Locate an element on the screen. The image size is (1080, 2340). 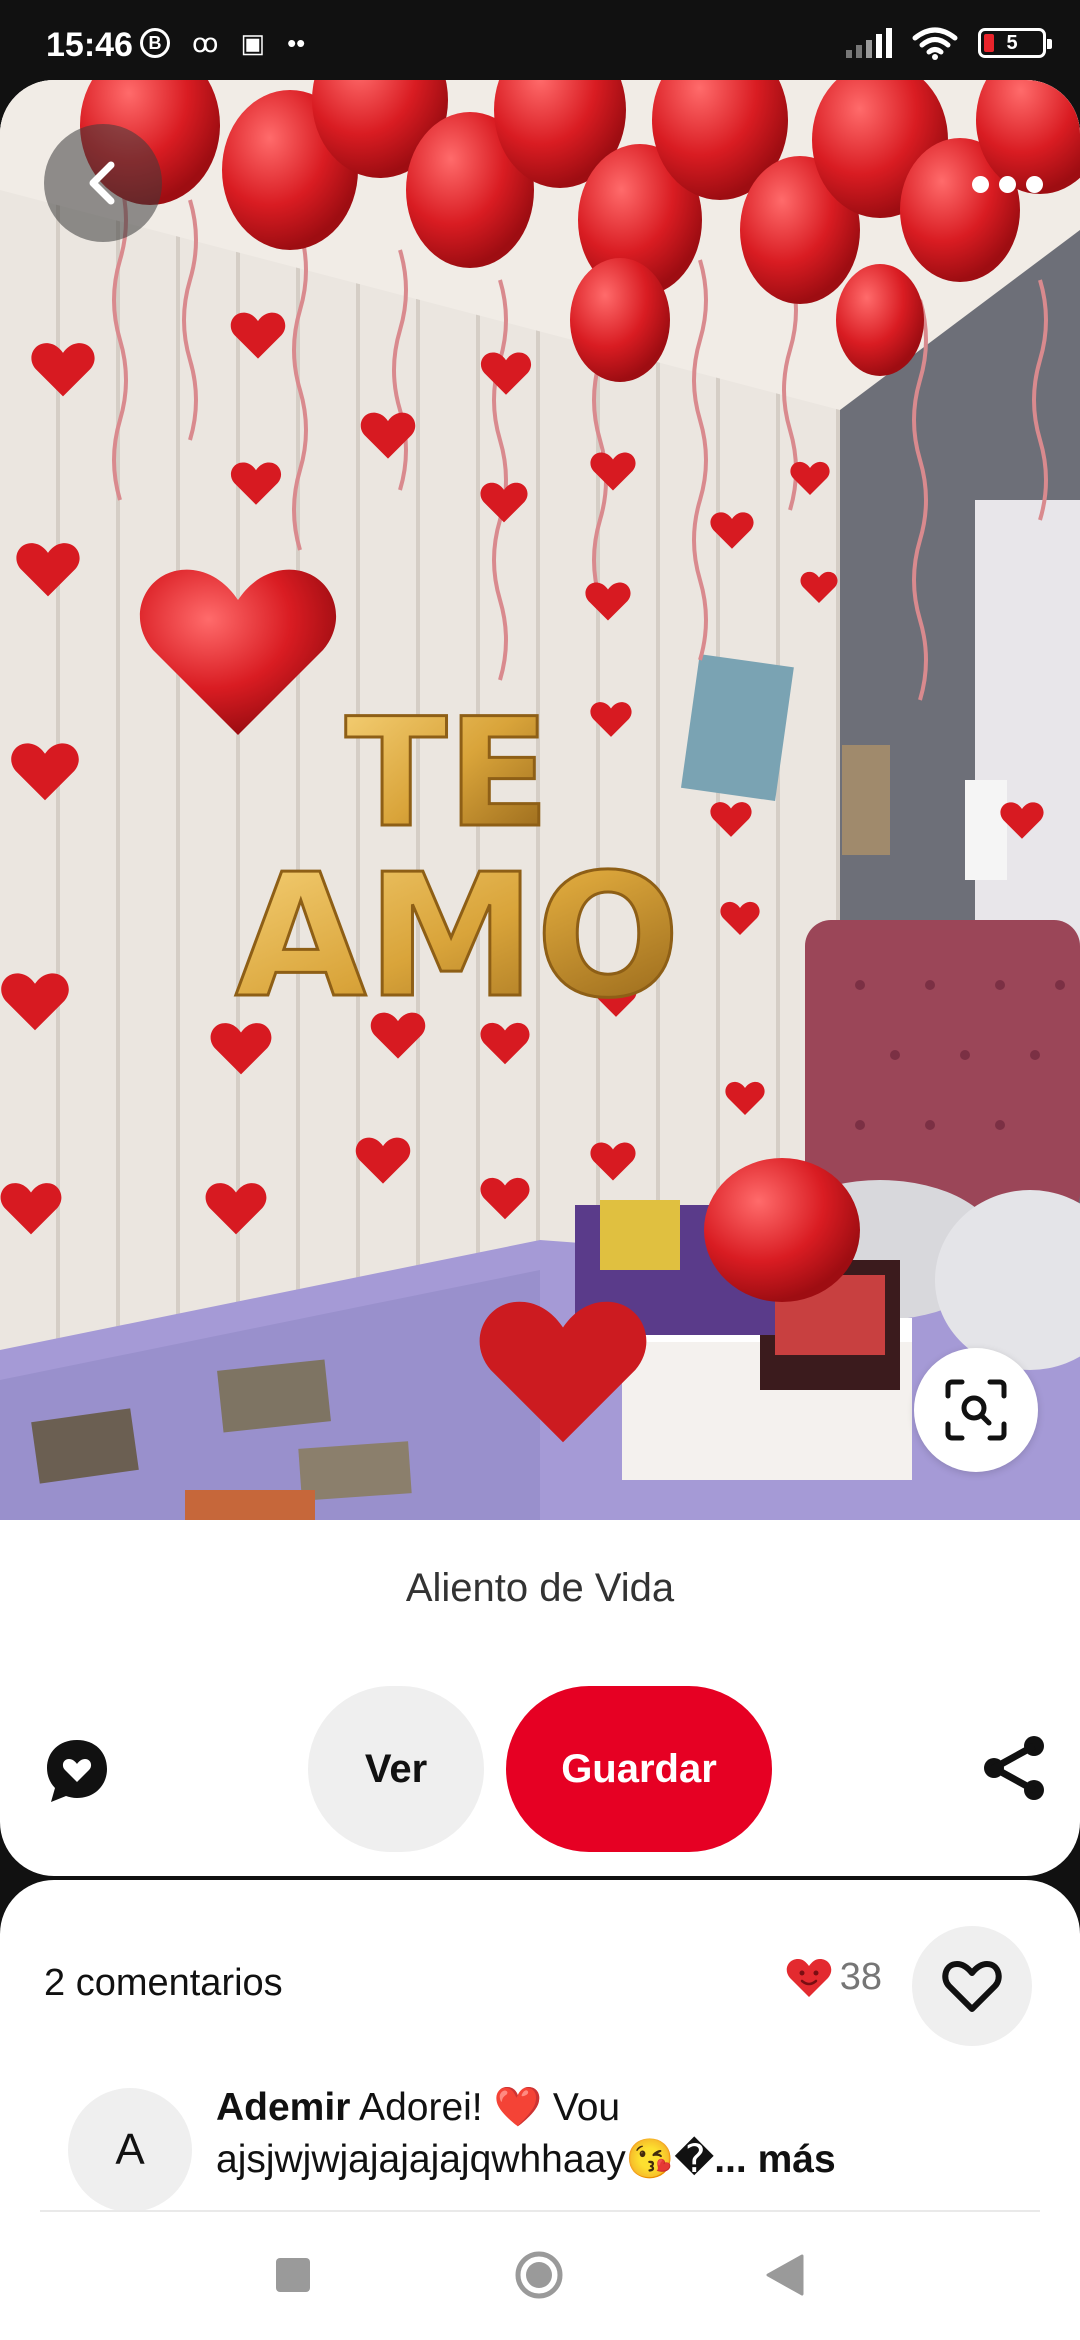
share-icon is located at coordinates (1014, 1768).